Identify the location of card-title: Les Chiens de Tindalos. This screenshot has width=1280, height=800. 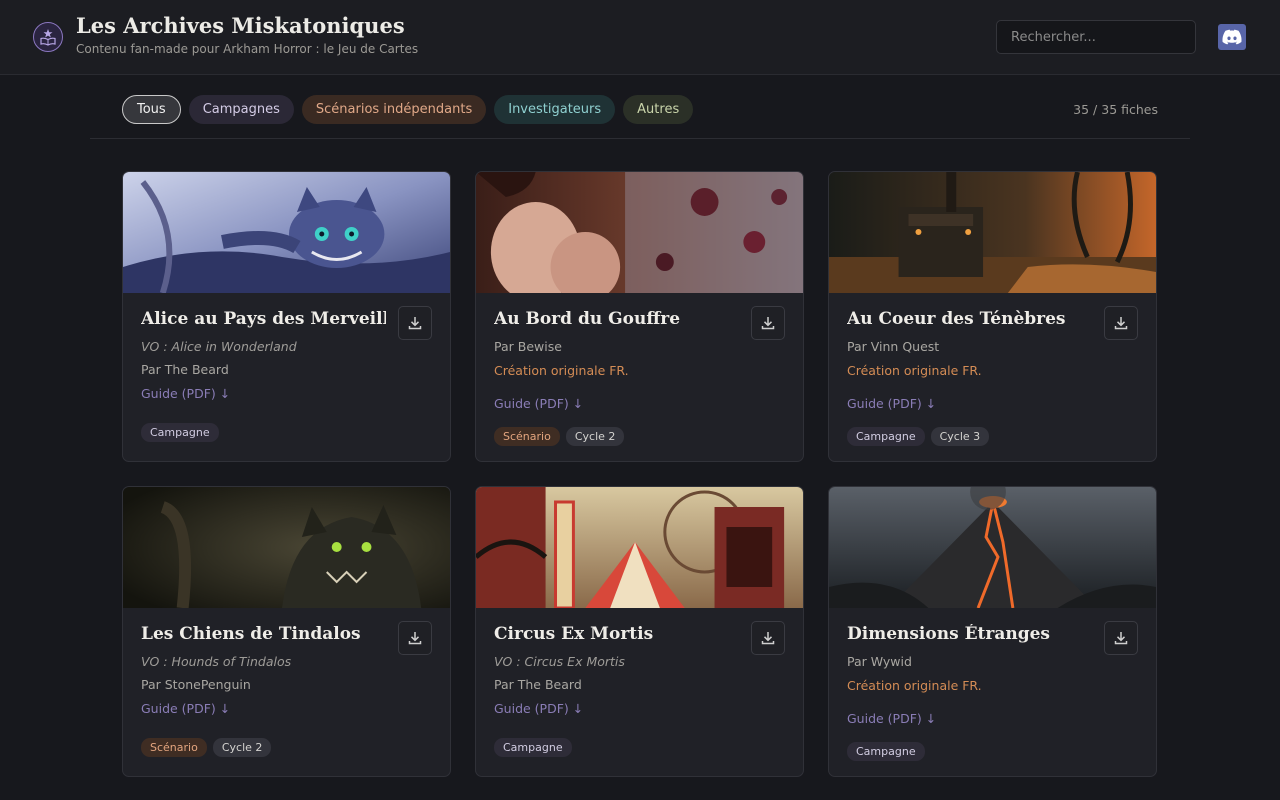
(263, 634).